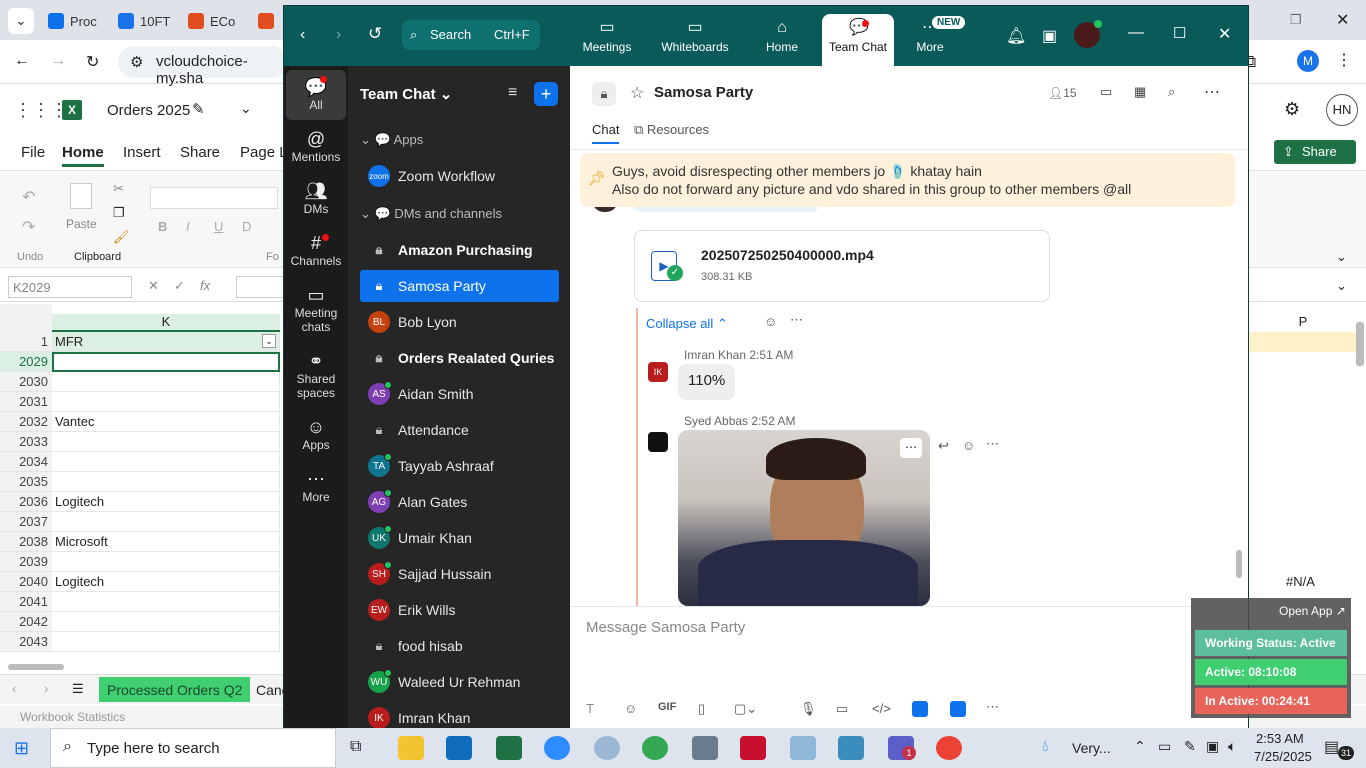 Image resolution: width=1366 pixels, height=768 pixels. What do you see at coordinates (1298, 342) in the screenshot?
I see `header-row-cell` at bounding box center [1298, 342].